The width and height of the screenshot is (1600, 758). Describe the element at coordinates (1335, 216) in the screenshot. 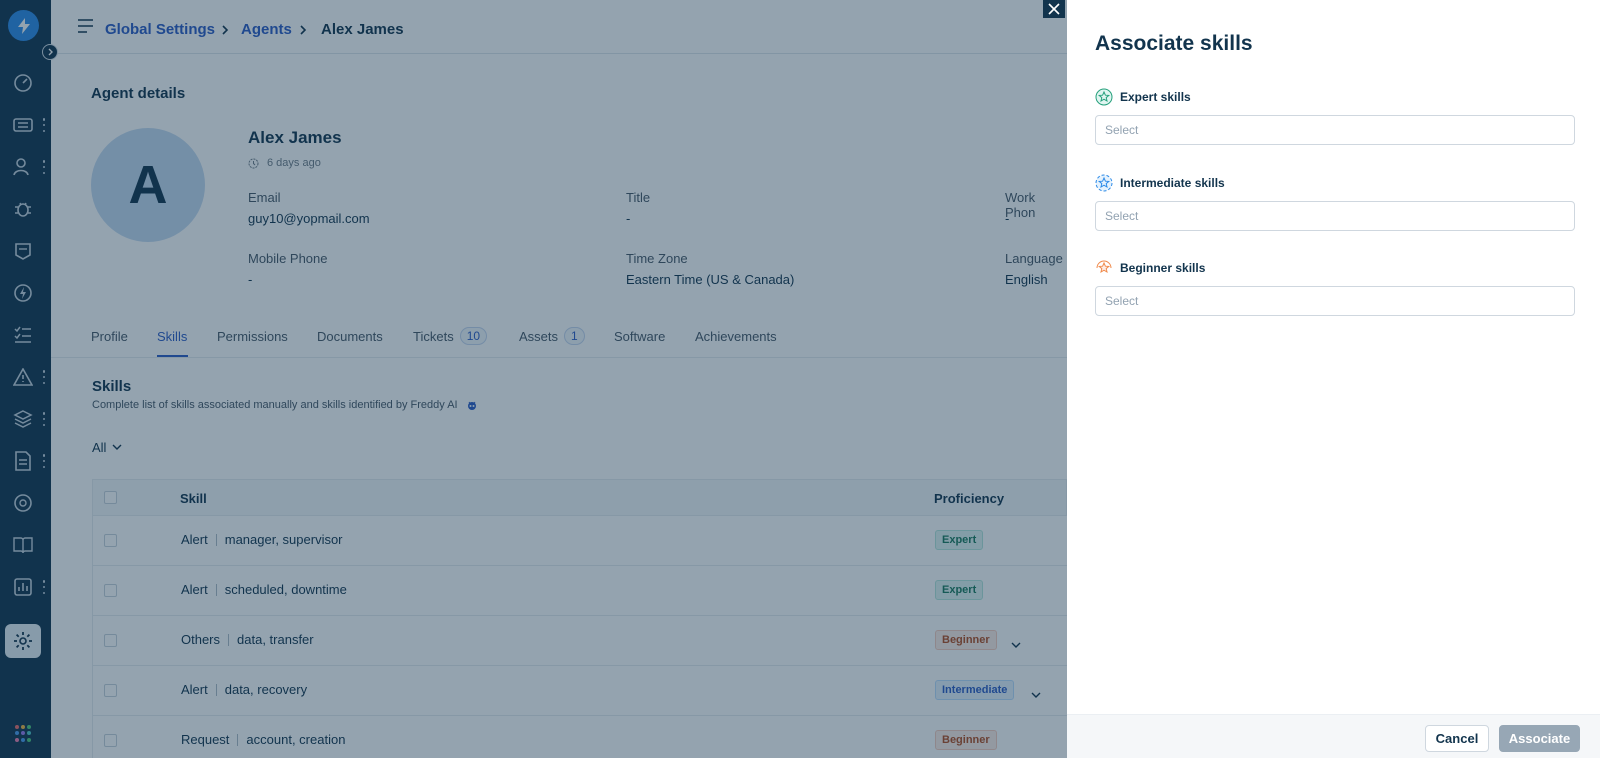

I see `intermediate-skills-select: Select` at that location.